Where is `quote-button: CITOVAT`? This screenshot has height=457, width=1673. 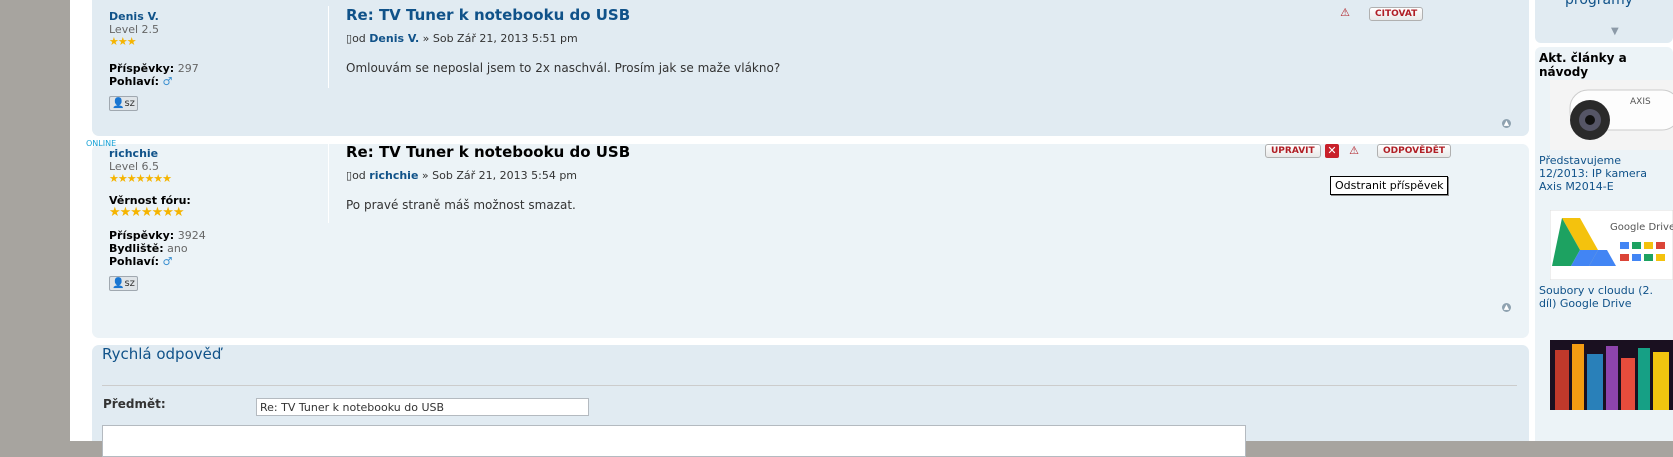 quote-button: CITOVAT is located at coordinates (1396, 14).